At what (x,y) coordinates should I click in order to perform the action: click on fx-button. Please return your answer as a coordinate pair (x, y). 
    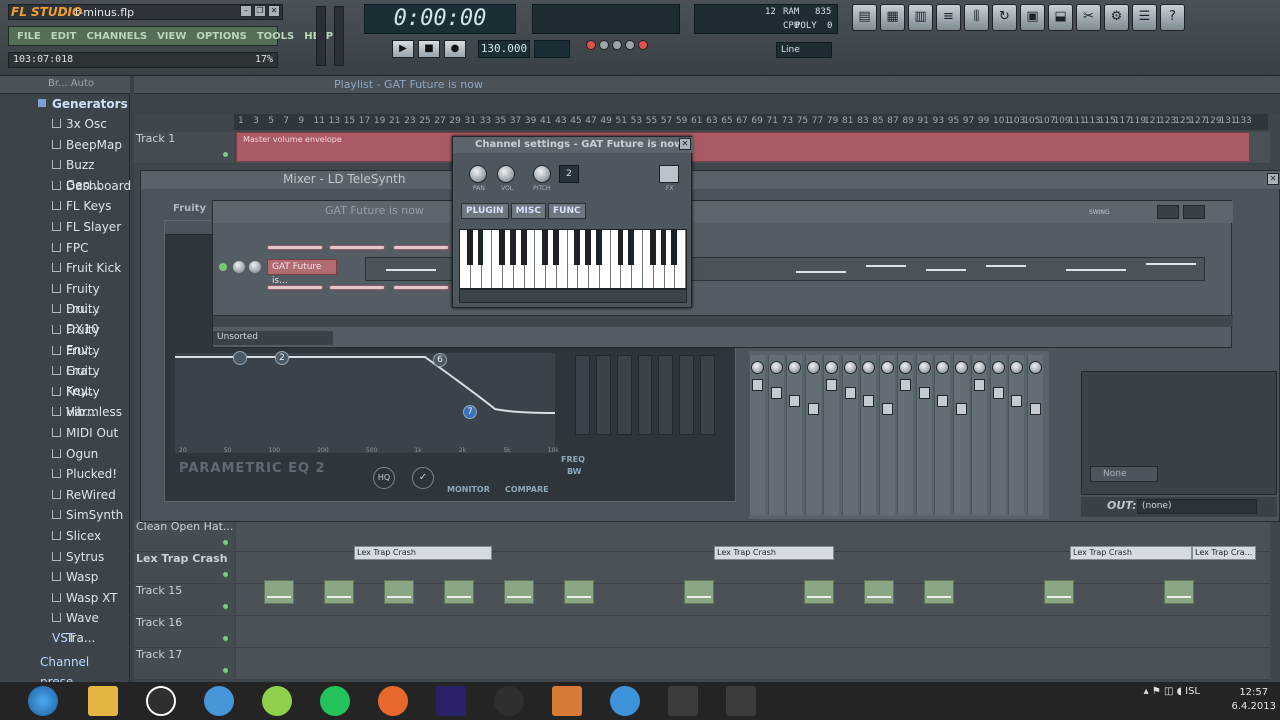
    Looking at the image, I should click on (669, 174).